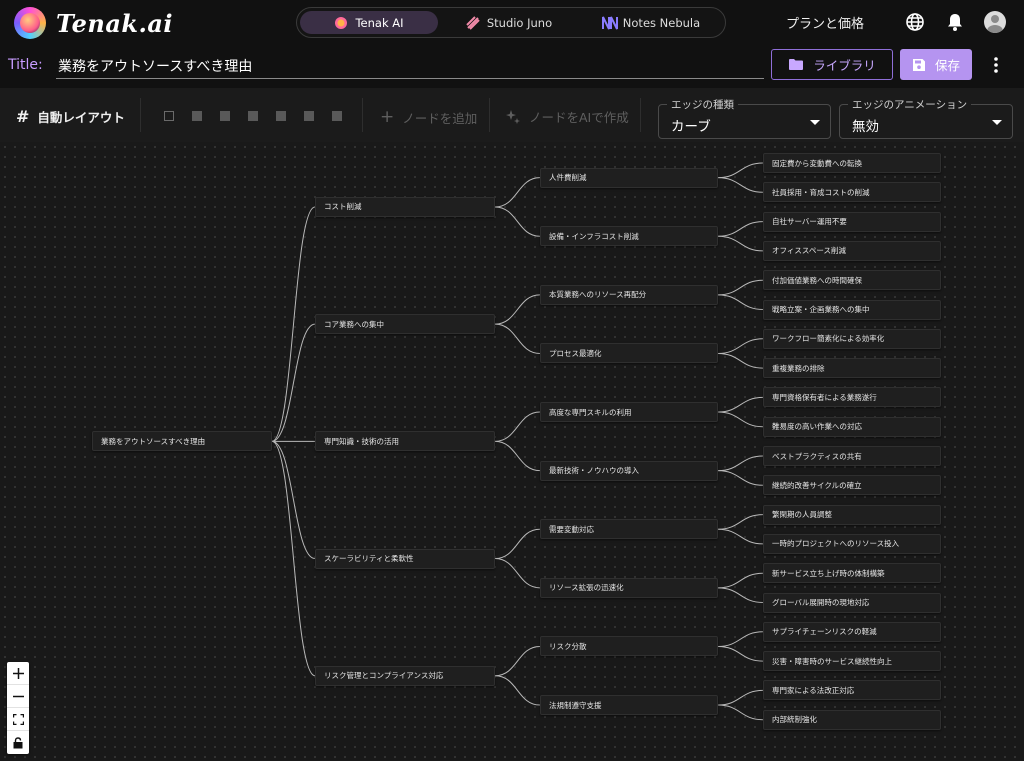 The height and width of the screenshot is (761, 1024). What do you see at coordinates (387, 117) in the screenshot?
I see `plus-icon: +` at bounding box center [387, 117].